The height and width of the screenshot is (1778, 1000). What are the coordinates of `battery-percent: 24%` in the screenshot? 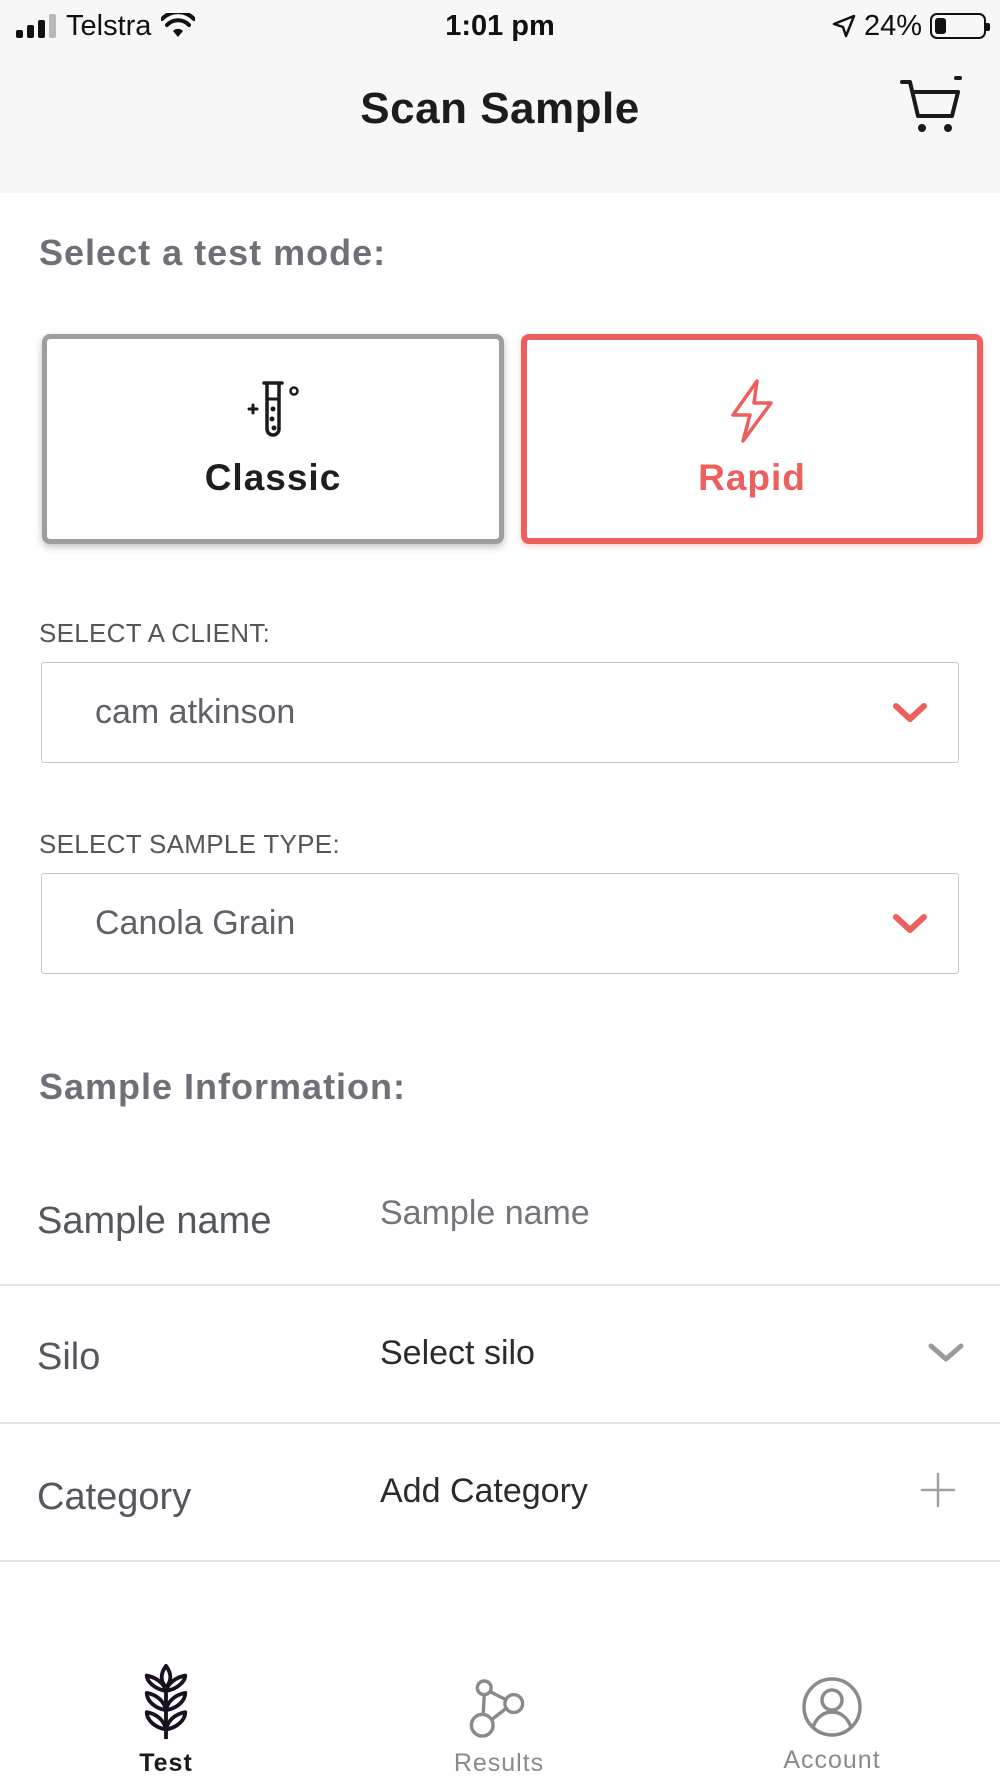 It's located at (892, 25).